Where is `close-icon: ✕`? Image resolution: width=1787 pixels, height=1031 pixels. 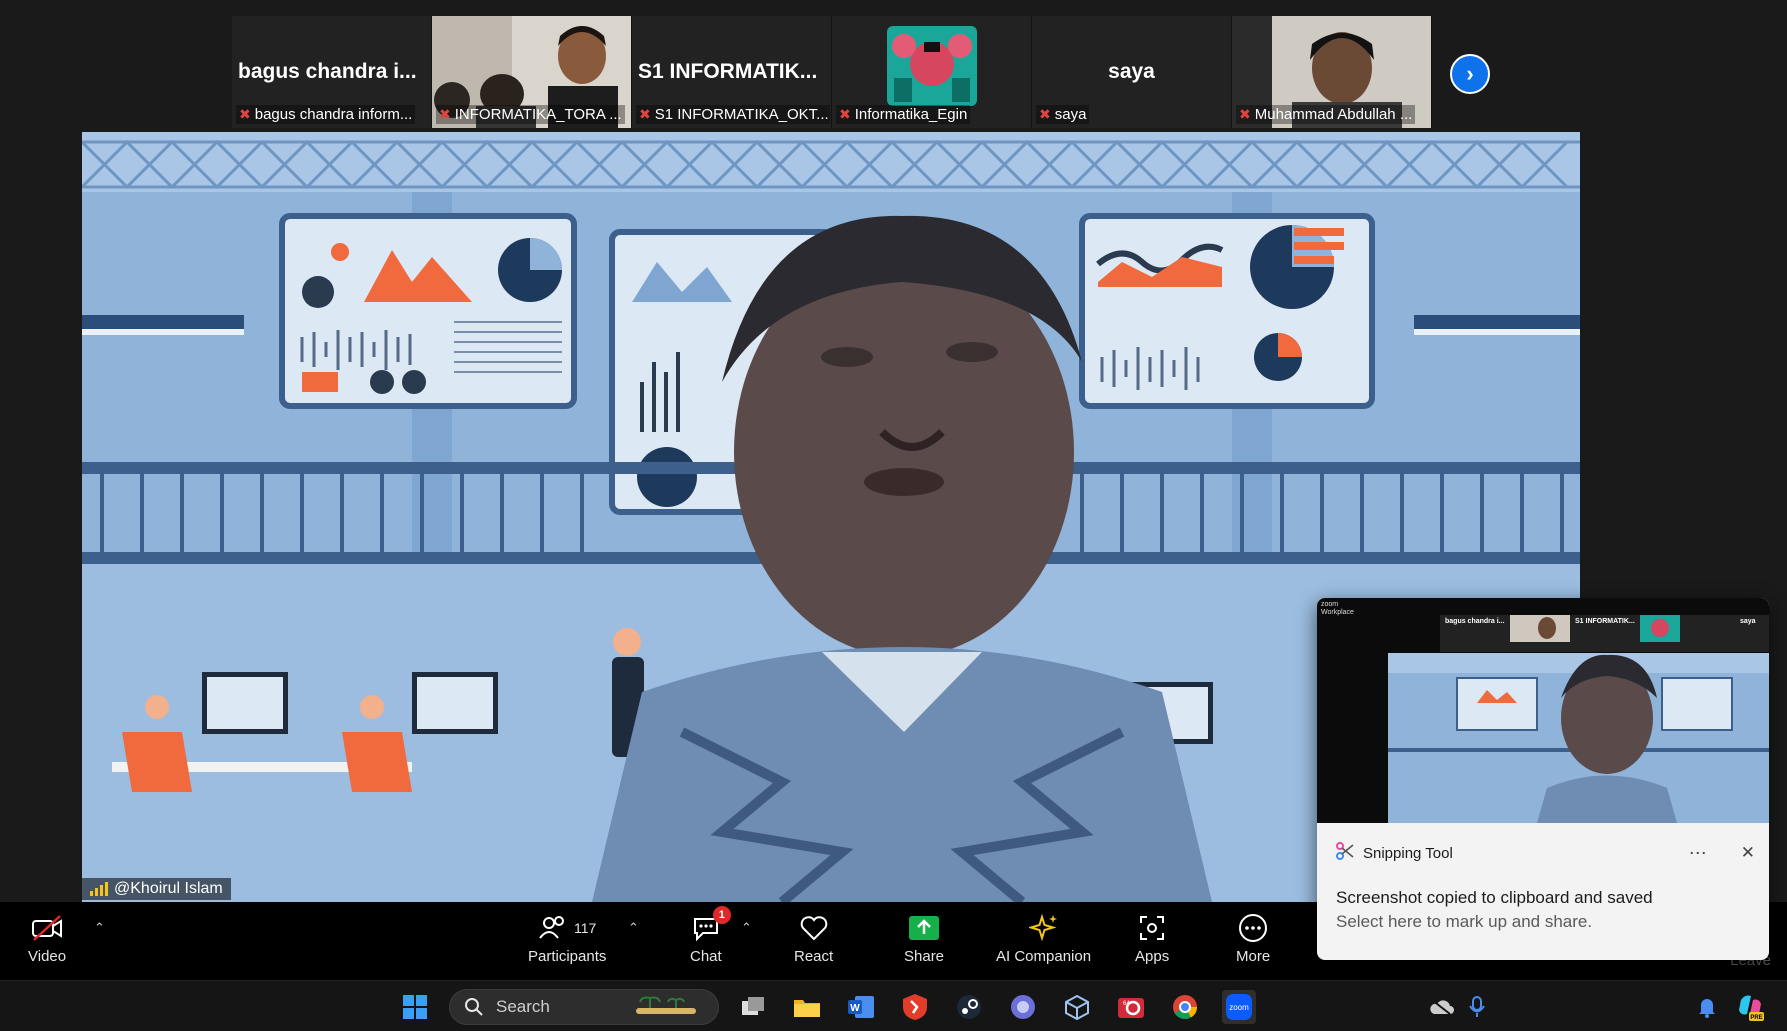
close-icon: ✕ is located at coordinates (1748, 853).